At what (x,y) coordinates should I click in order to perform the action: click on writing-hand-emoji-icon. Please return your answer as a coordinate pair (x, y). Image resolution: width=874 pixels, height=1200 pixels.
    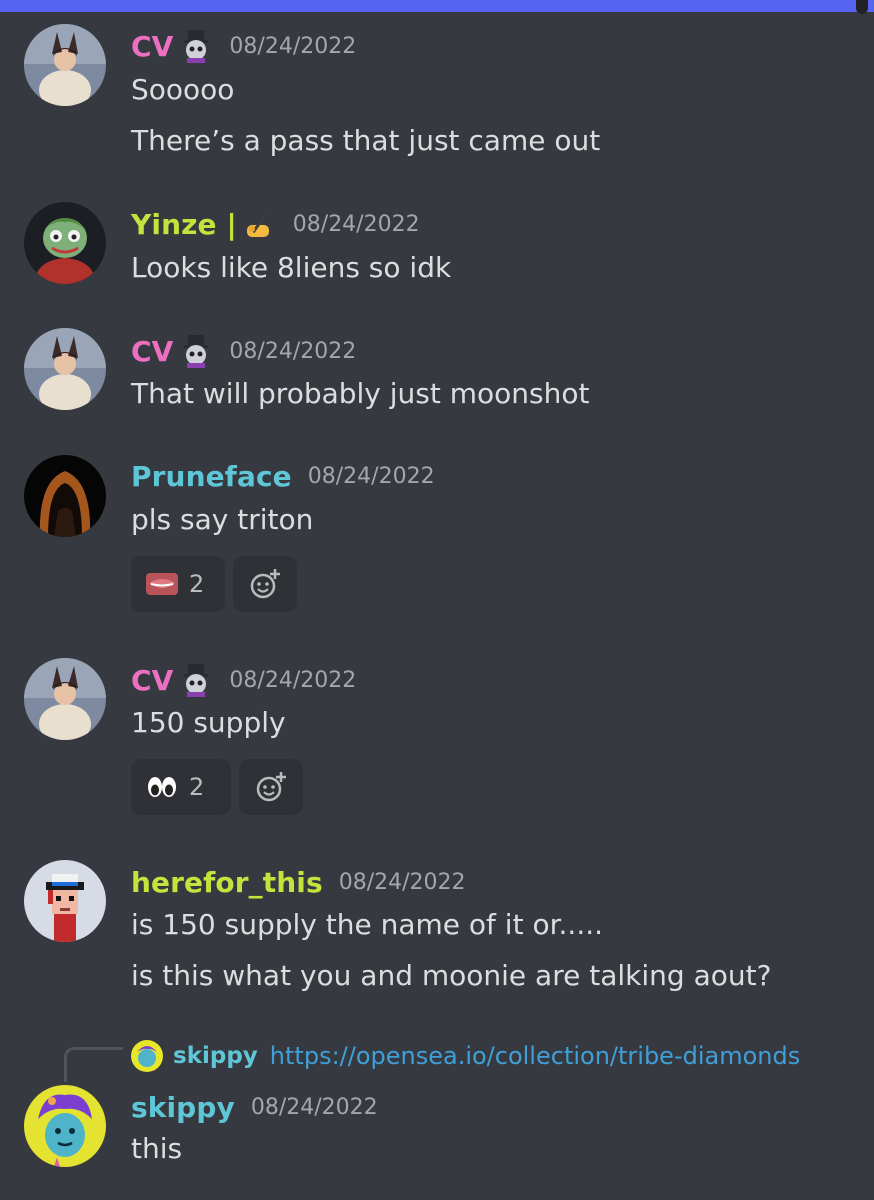
    Looking at the image, I should click on (260, 224).